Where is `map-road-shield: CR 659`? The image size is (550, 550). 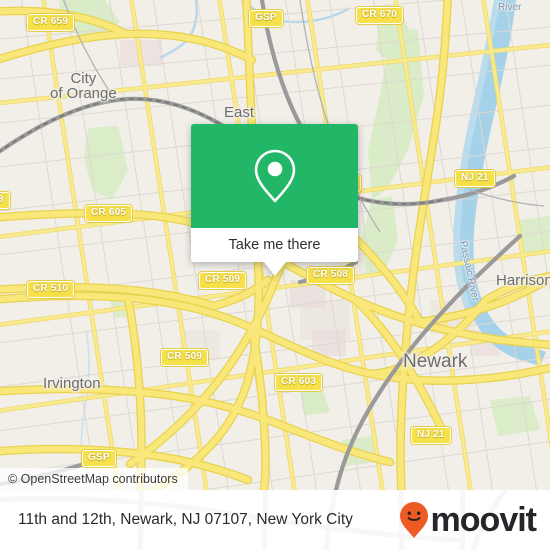 map-road-shield: CR 659 is located at coordinates (51, 22).